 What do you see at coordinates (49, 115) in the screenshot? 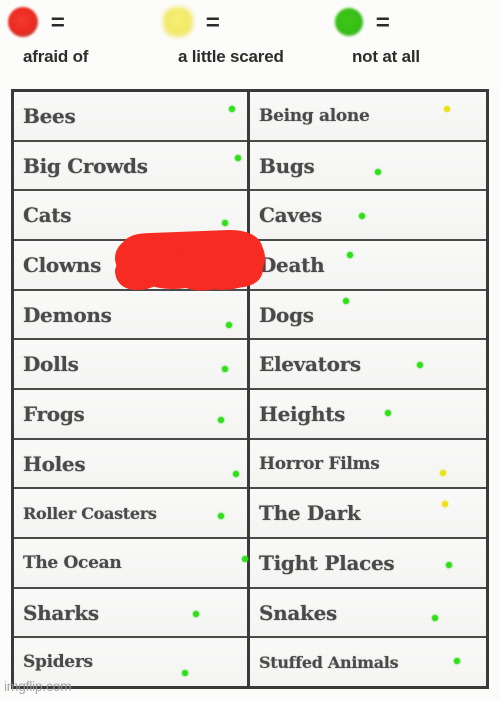
I see `row-label: Bees` at bounding box center [49, 115].